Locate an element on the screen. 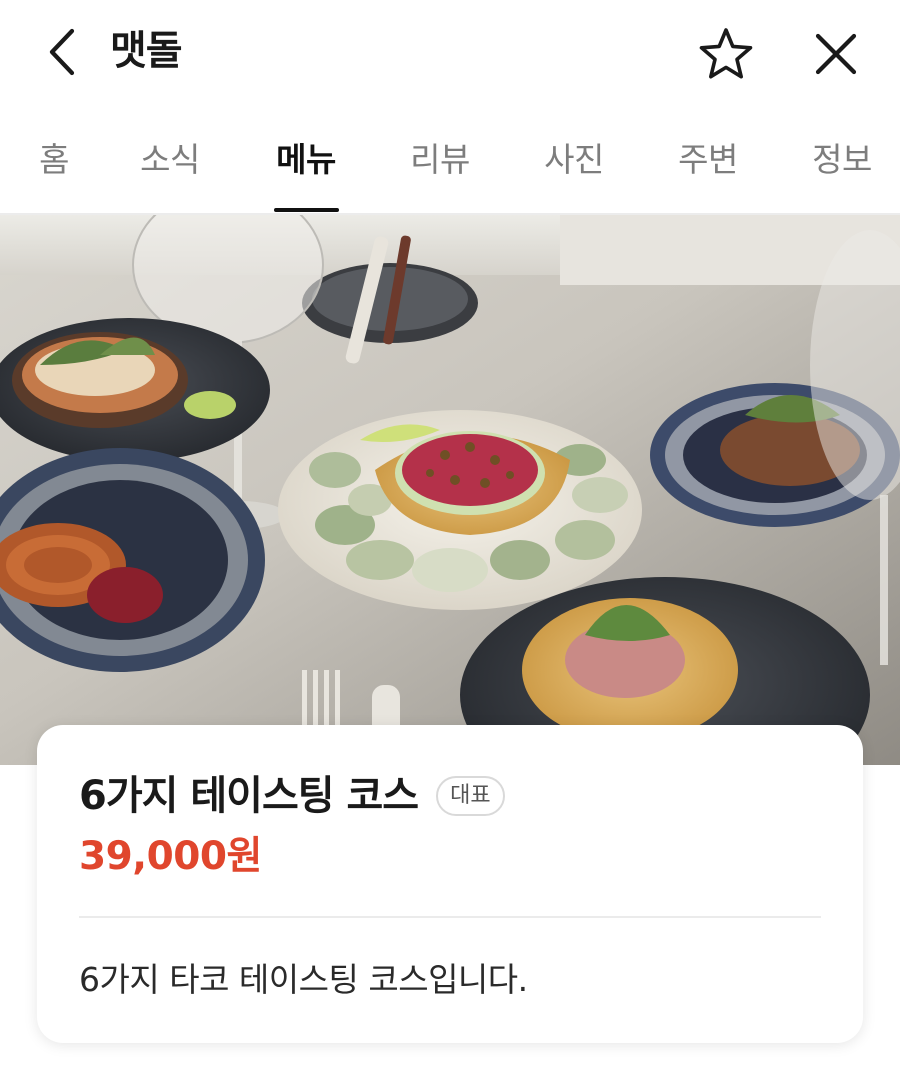  signature-badge: 대표 is located at coordinates (470, 796).